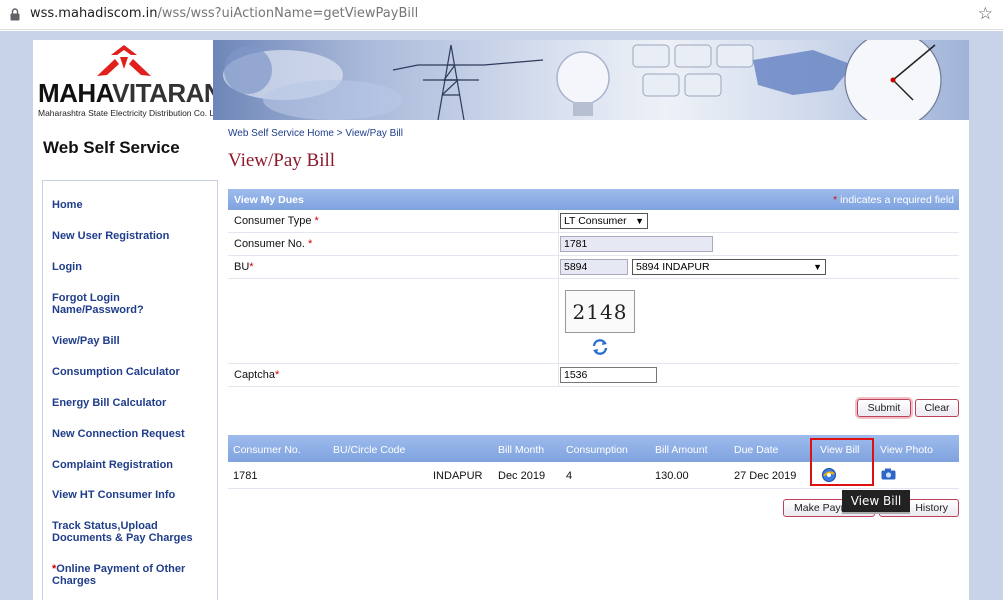  I want to click on sidebar-item-view-ht-consumer-info: View HT Consumer Info, so click(113, 495).